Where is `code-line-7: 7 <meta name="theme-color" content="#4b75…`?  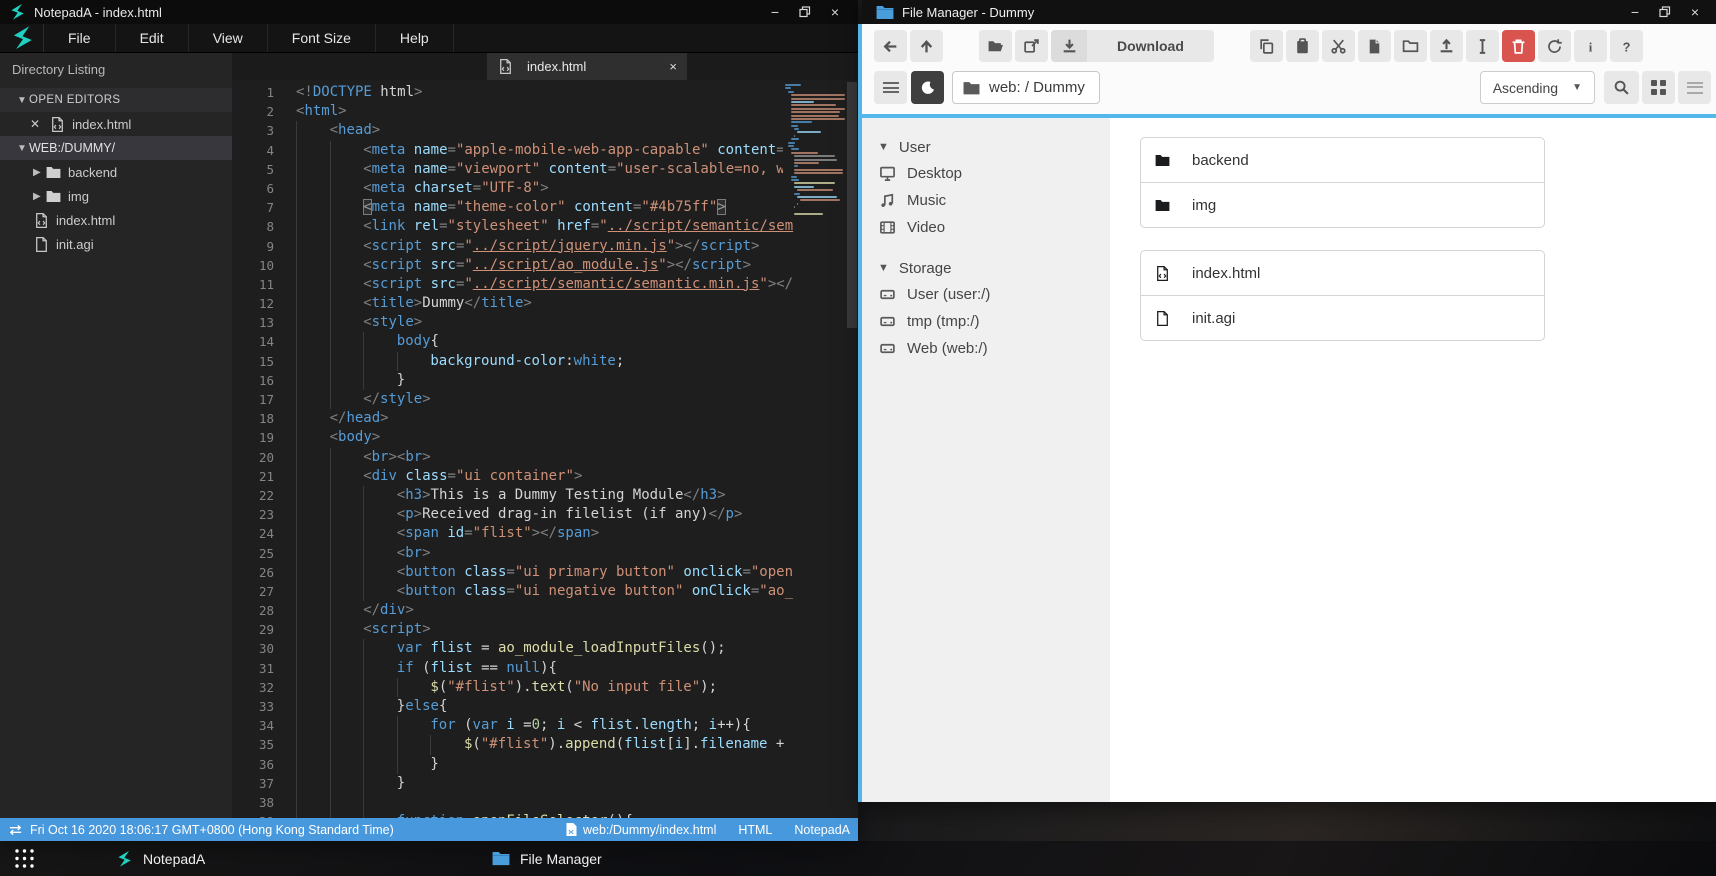
code-line-7: 7 <meta name="theme-color" content="#4b75… is located at coordinates (545, 208).